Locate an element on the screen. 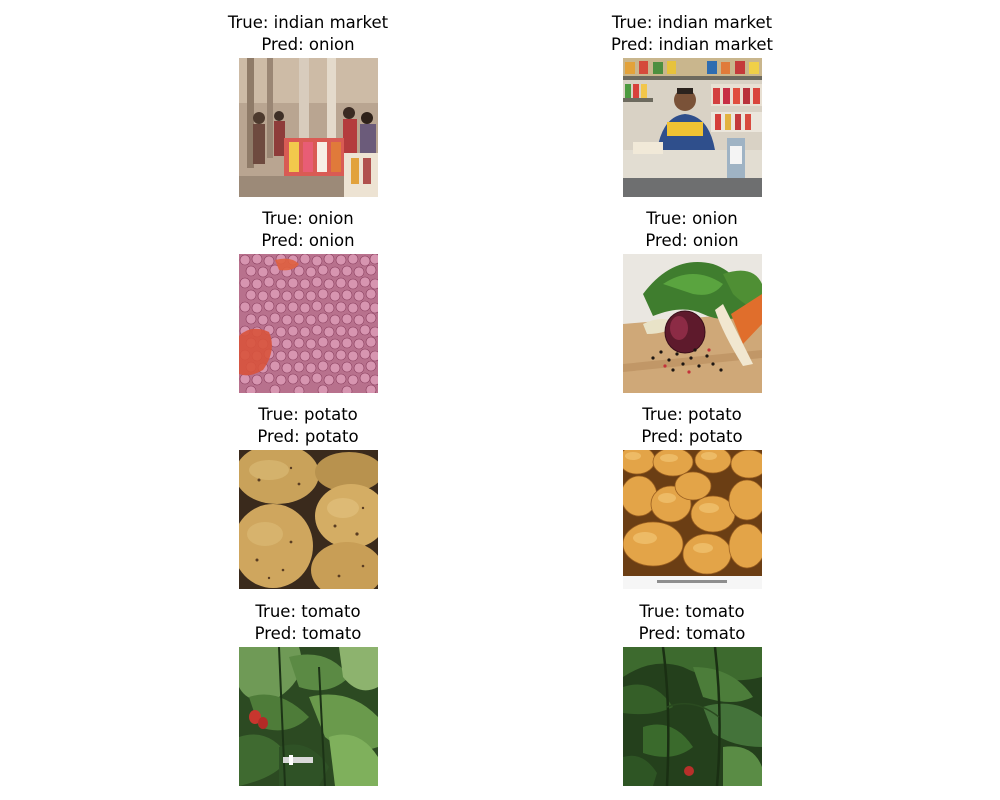 The height and width of the screenshot is (800, 1000). prediction-caption: True: indian market Pred: onion is located at coordinates (308, 33).